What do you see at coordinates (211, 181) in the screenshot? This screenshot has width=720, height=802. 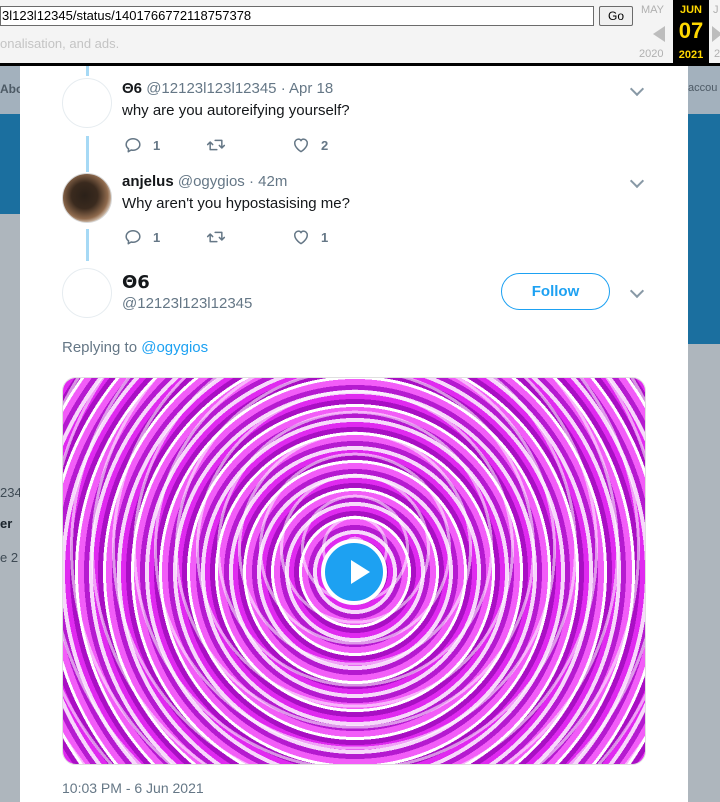 I see `author-handle: @ogygios` at bounding box center [211, 181].